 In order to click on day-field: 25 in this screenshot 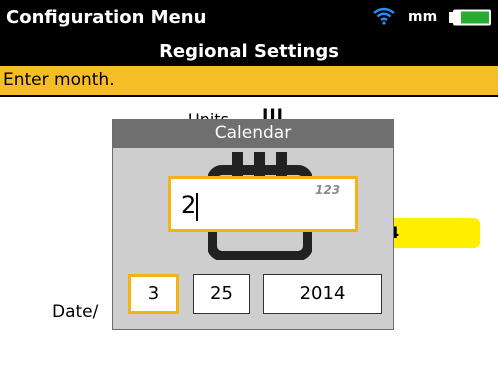, I will do `click(221, 294)`.